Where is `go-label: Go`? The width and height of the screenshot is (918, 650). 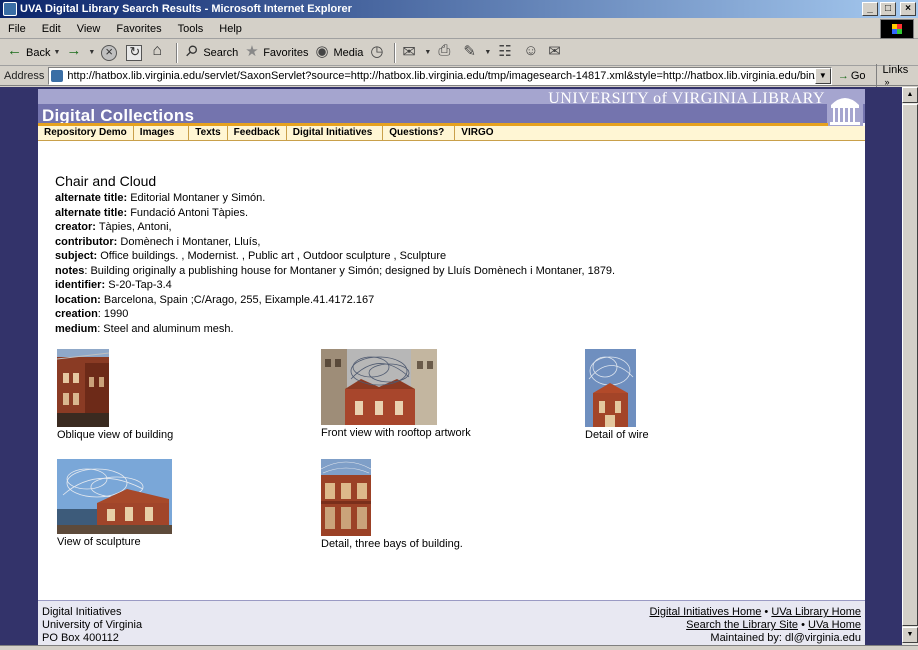 go-label: Go is located at coordinates (858, 75).